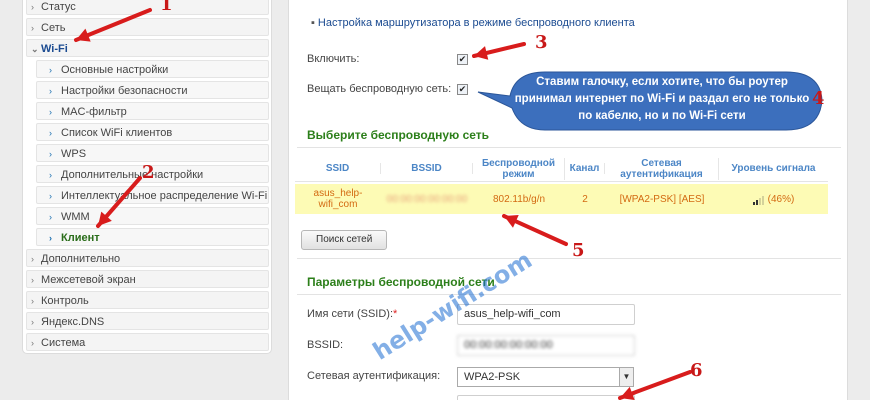  What do you see at coordinates (585, 199) in the screenshot?
I see `cell-channel: 2` at bounding box center [585, 199].